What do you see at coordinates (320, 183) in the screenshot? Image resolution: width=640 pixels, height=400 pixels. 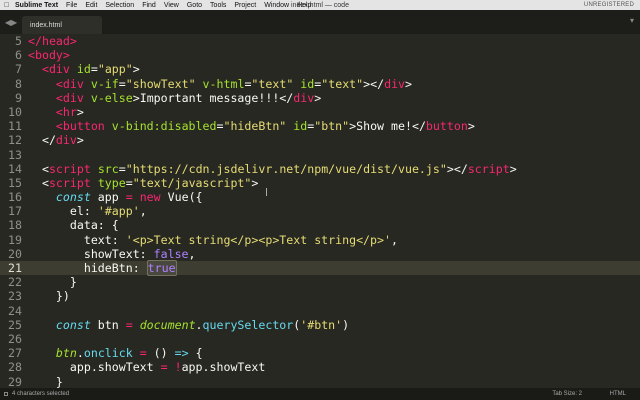 I see `code-line: 15 <script type="text/javascript">` at bounding box center [320, 183].